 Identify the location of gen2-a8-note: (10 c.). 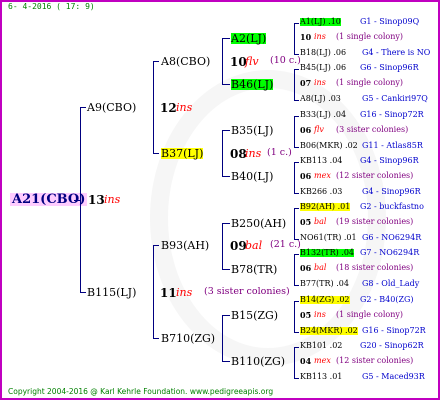
(285, 60).